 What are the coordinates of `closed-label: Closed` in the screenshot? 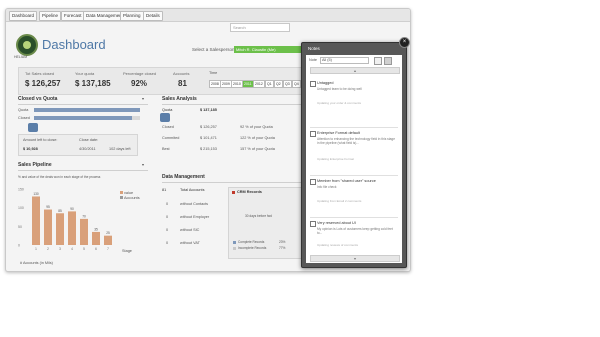 It's located at (24, 118).